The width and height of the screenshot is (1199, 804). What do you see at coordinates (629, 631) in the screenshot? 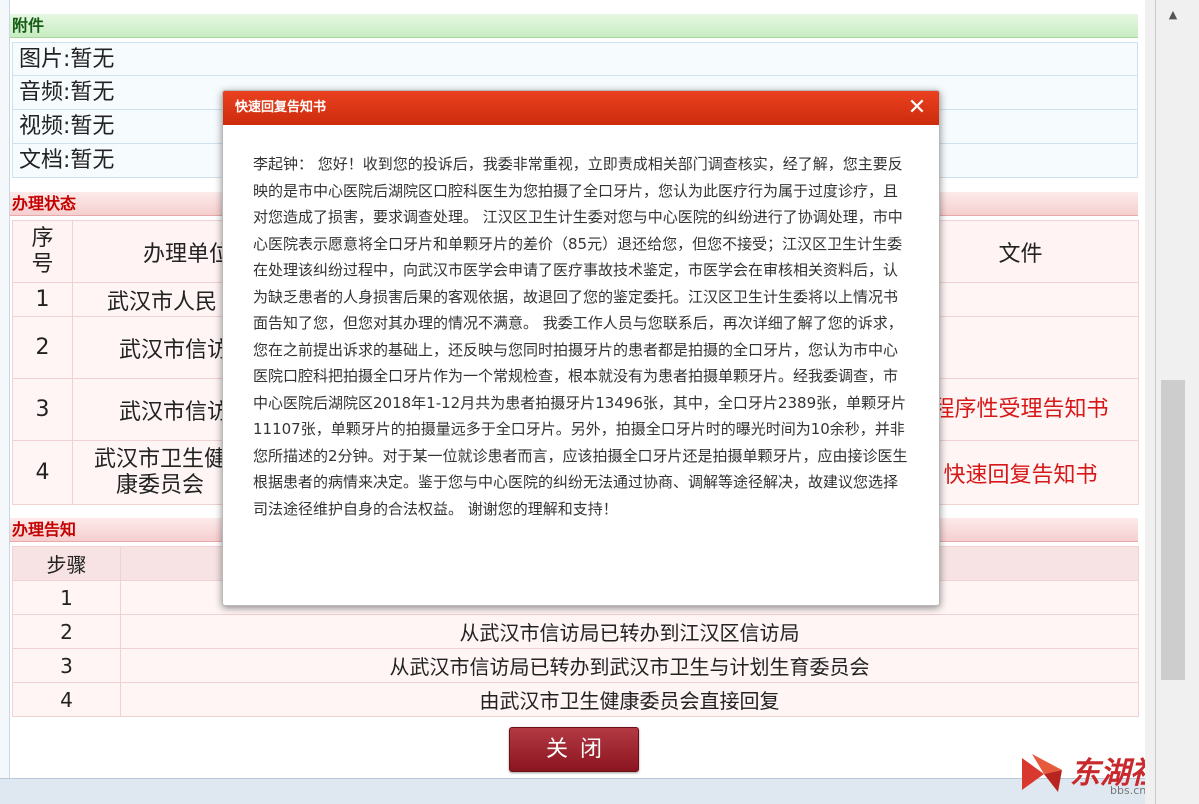
I see `row-content: 从武汉市信访局已转办到江汉区信访局` at bounding box center [629, 631].